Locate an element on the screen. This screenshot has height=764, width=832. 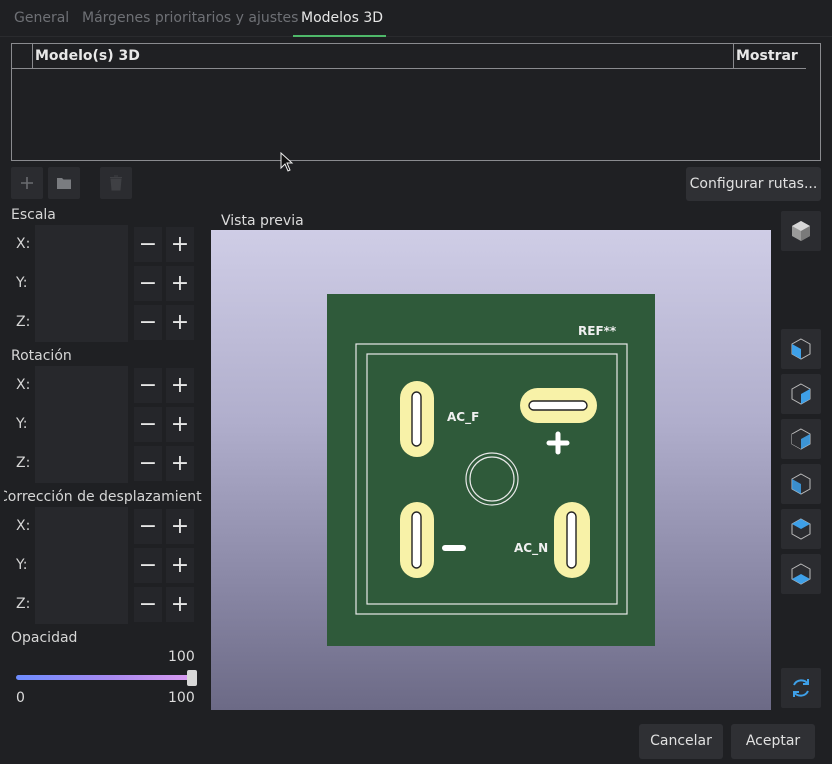
scale-x-label: X: is located at coordinates (23, 244).